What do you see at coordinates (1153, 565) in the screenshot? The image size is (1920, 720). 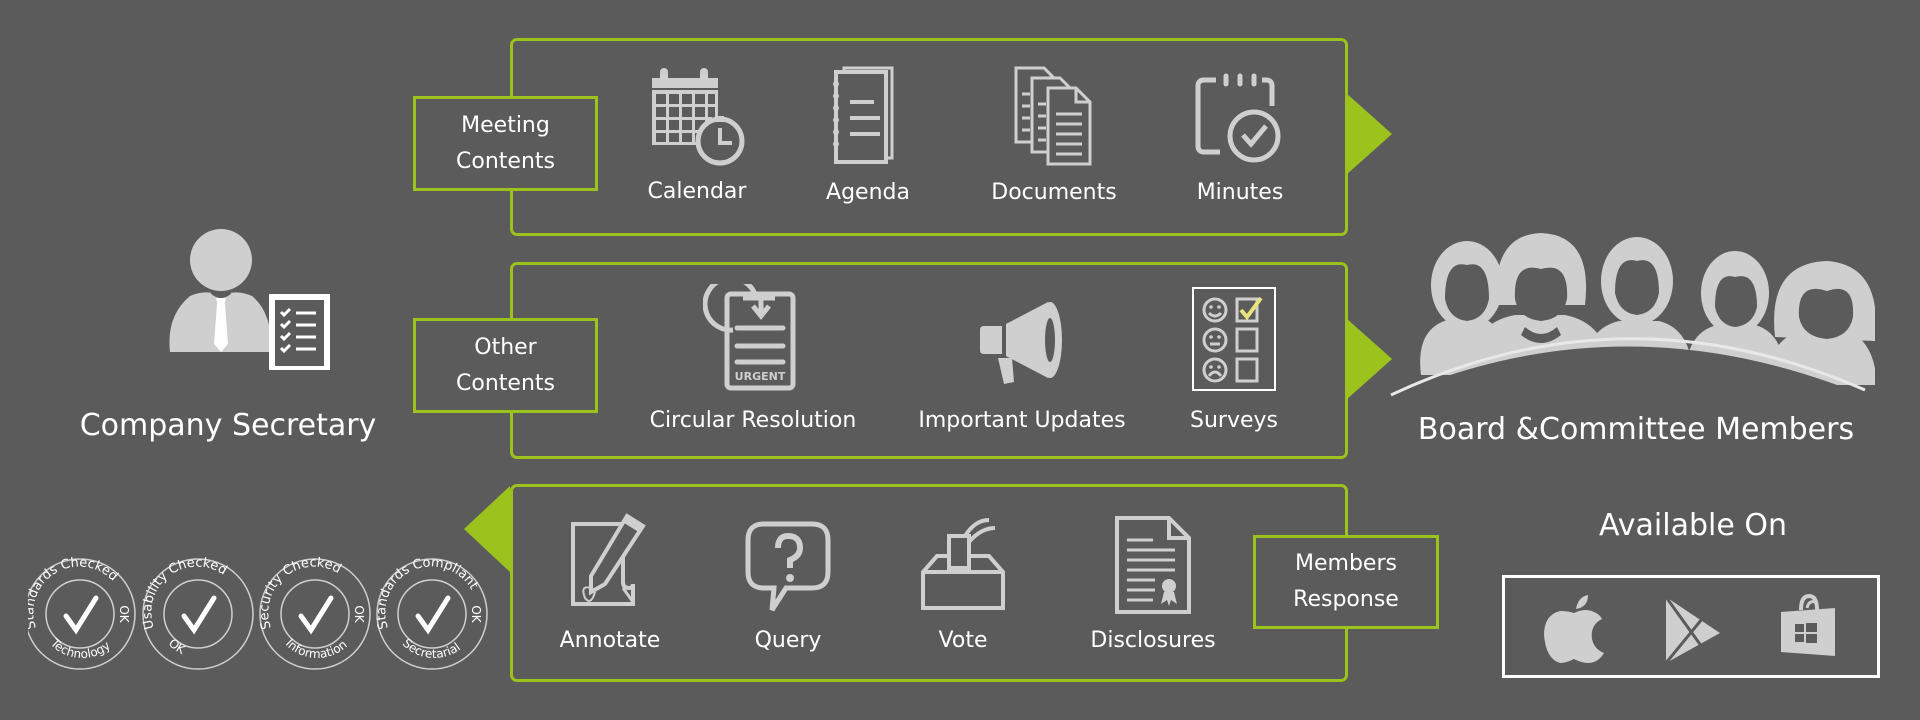 I see `certificate-document-icon` at bounding box center [1153, 565].